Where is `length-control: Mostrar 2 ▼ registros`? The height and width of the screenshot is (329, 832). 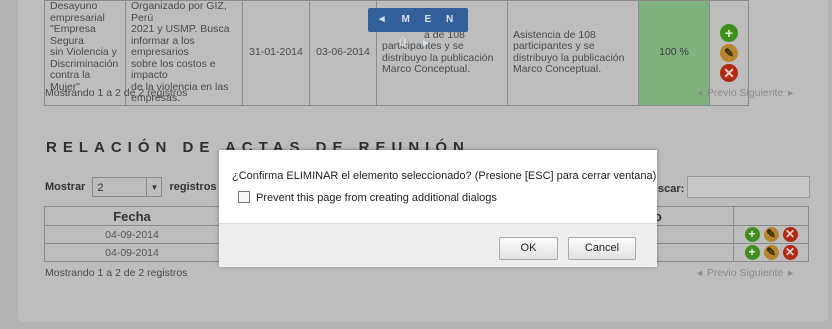
length-control: Mostrar 2 ▼ registros is located at coordinates (131, 187).